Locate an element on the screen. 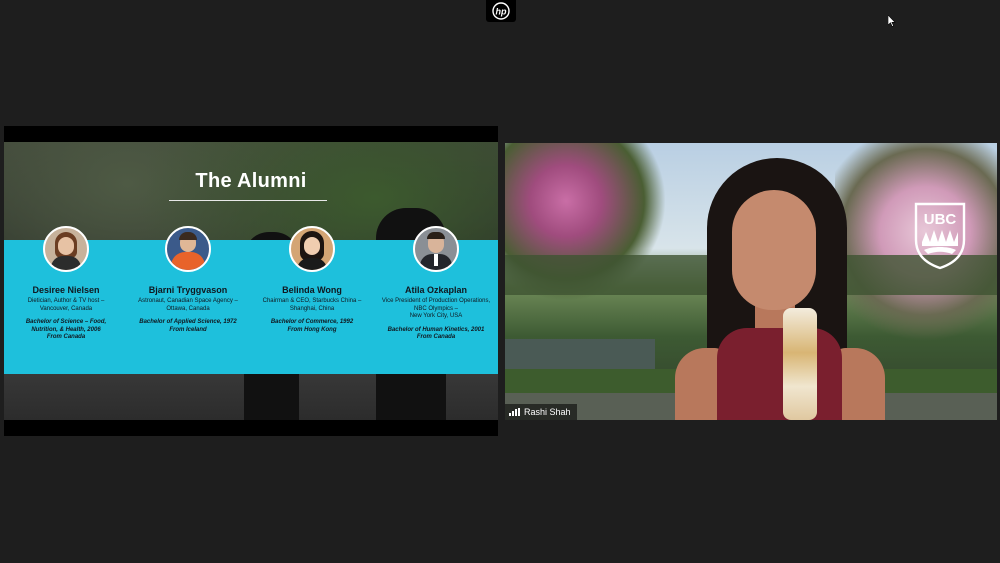 This screenshot has height=563, width=1000. connection-signal-icon is located at coordinates (514, 412).